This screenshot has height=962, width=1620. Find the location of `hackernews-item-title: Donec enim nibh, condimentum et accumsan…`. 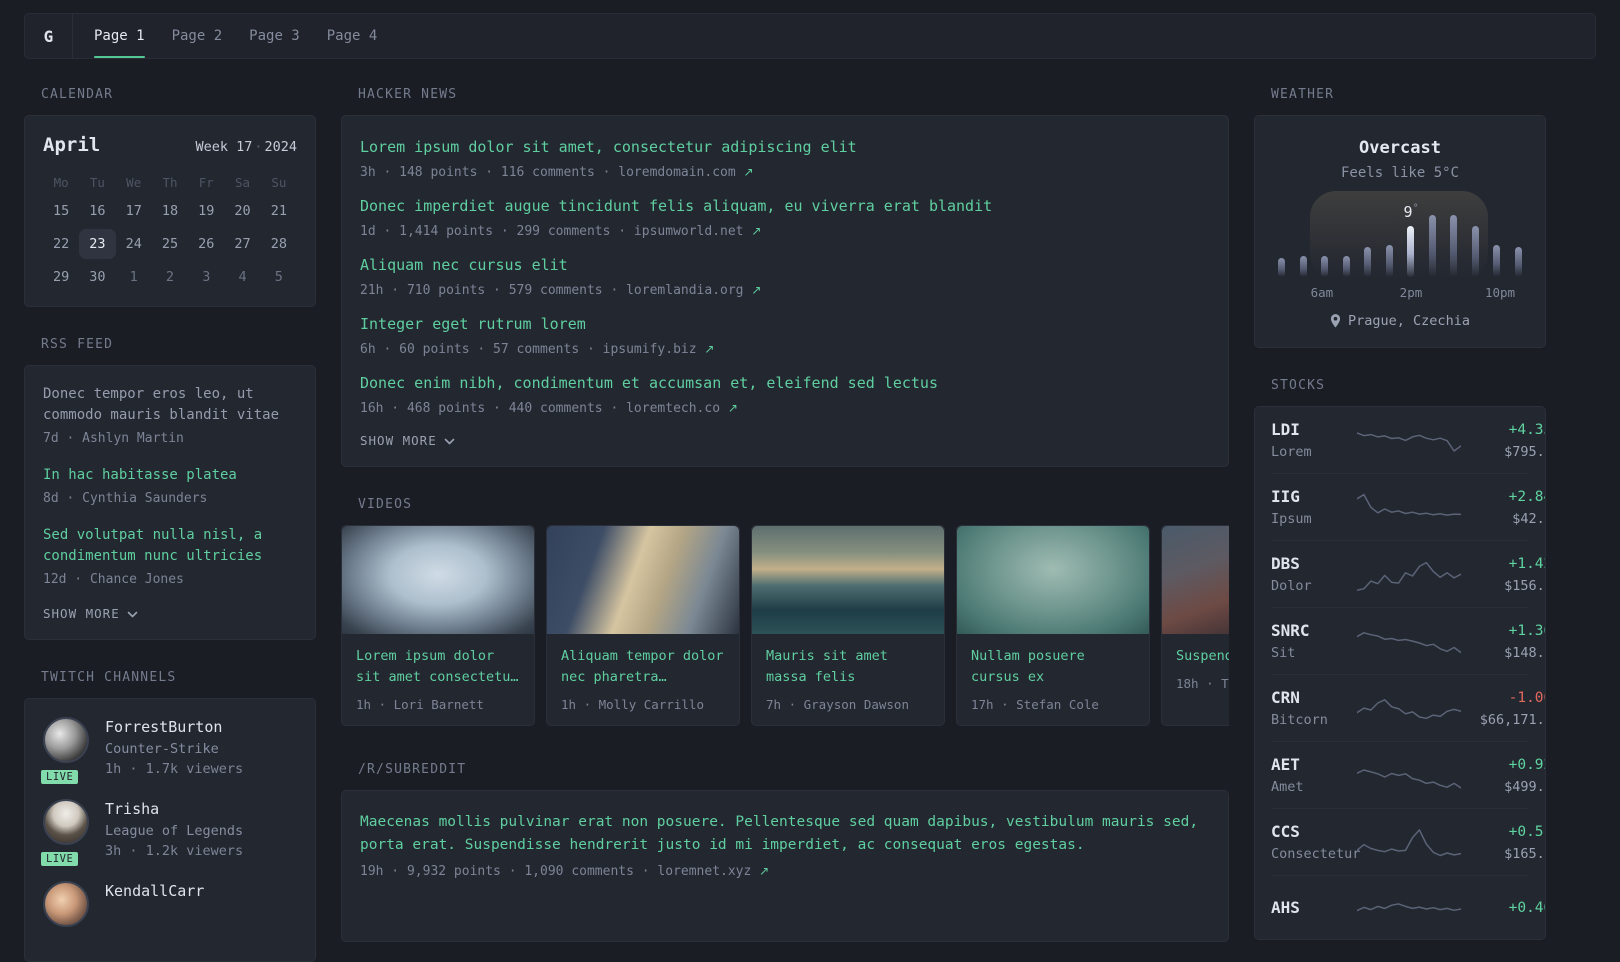

hackernews-item-title: Donec enim nibh, condimentum et accumsan… is located at coordinates (785, 383).